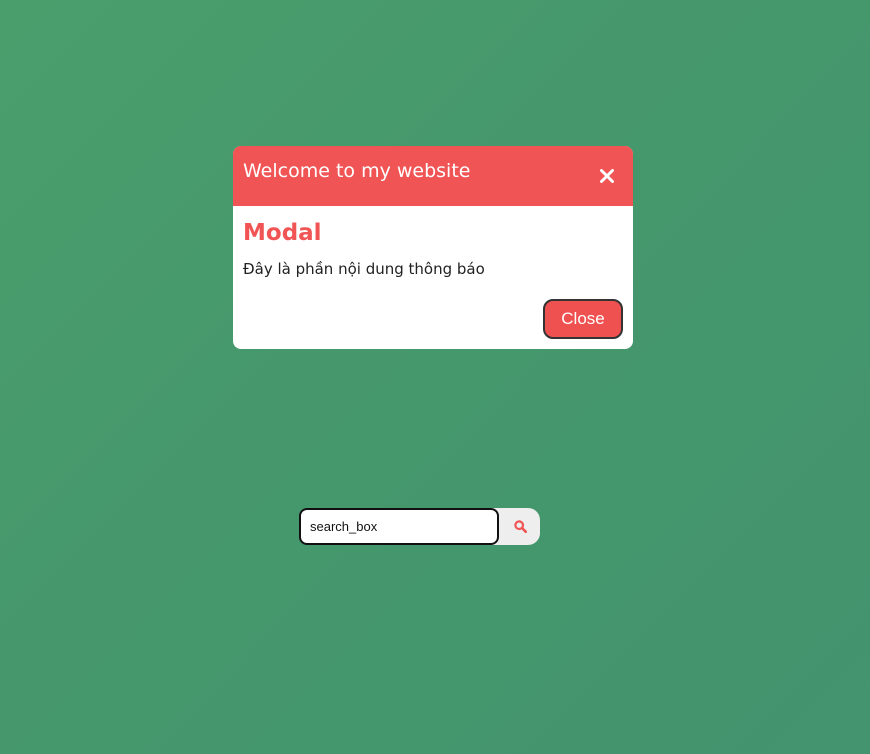 The height and width of the screenshot is (754, 870). Describe the element at coordinates (282, 233) in the screenshot. I see `modal-heading: Modal` at that location.